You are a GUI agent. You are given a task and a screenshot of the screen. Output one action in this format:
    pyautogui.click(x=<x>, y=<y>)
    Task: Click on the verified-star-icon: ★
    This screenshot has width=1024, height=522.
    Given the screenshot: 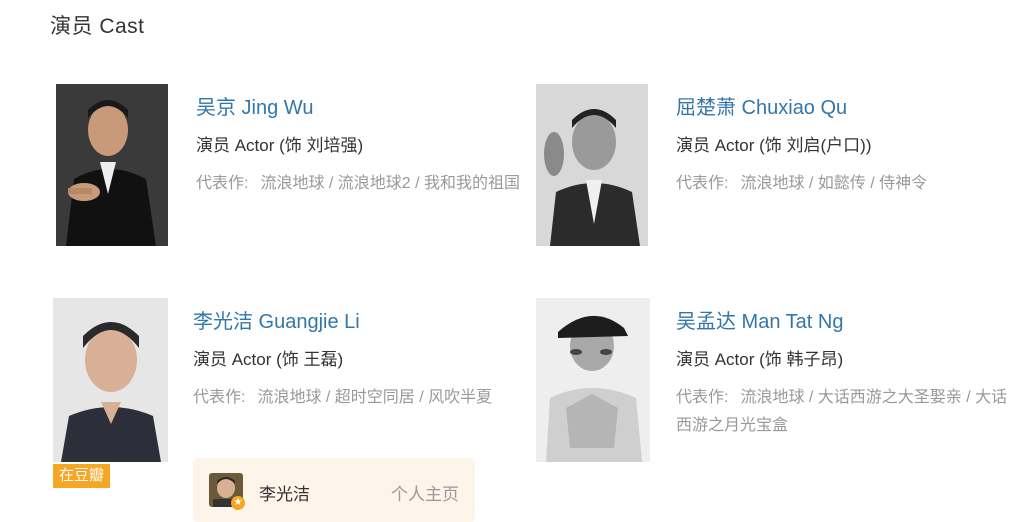 What is the action you would take?
    pyautogui.click(x=238, y=503)
    